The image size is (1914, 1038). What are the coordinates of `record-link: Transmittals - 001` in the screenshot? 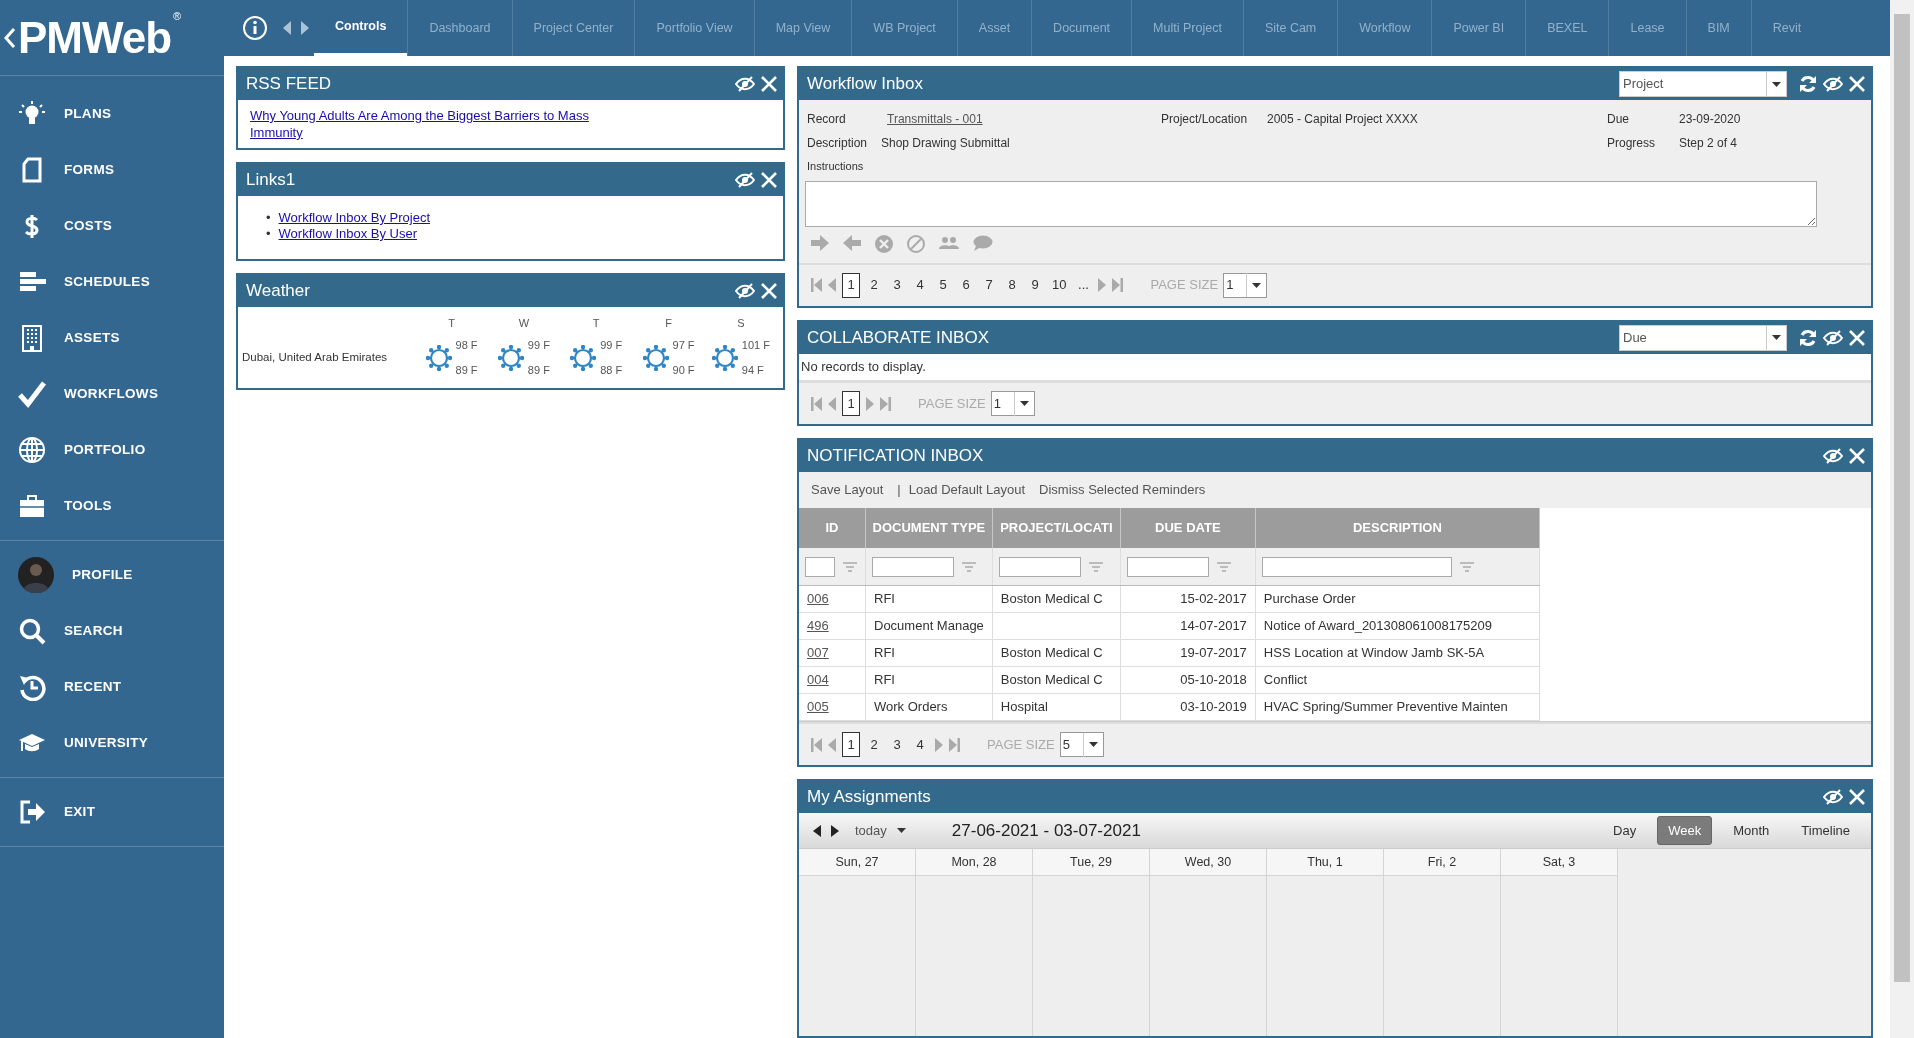 It's located at (1021, 119).